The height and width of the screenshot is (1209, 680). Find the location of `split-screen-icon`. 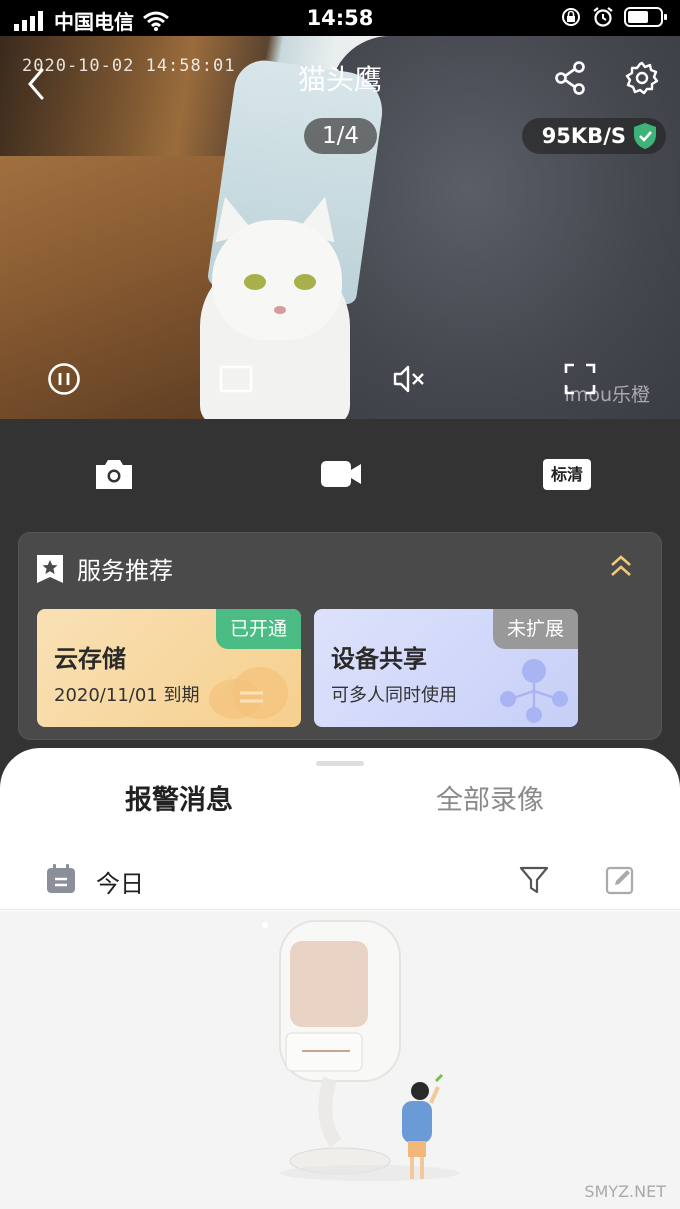

split-screen-icon is located at coordinates (236, 379).